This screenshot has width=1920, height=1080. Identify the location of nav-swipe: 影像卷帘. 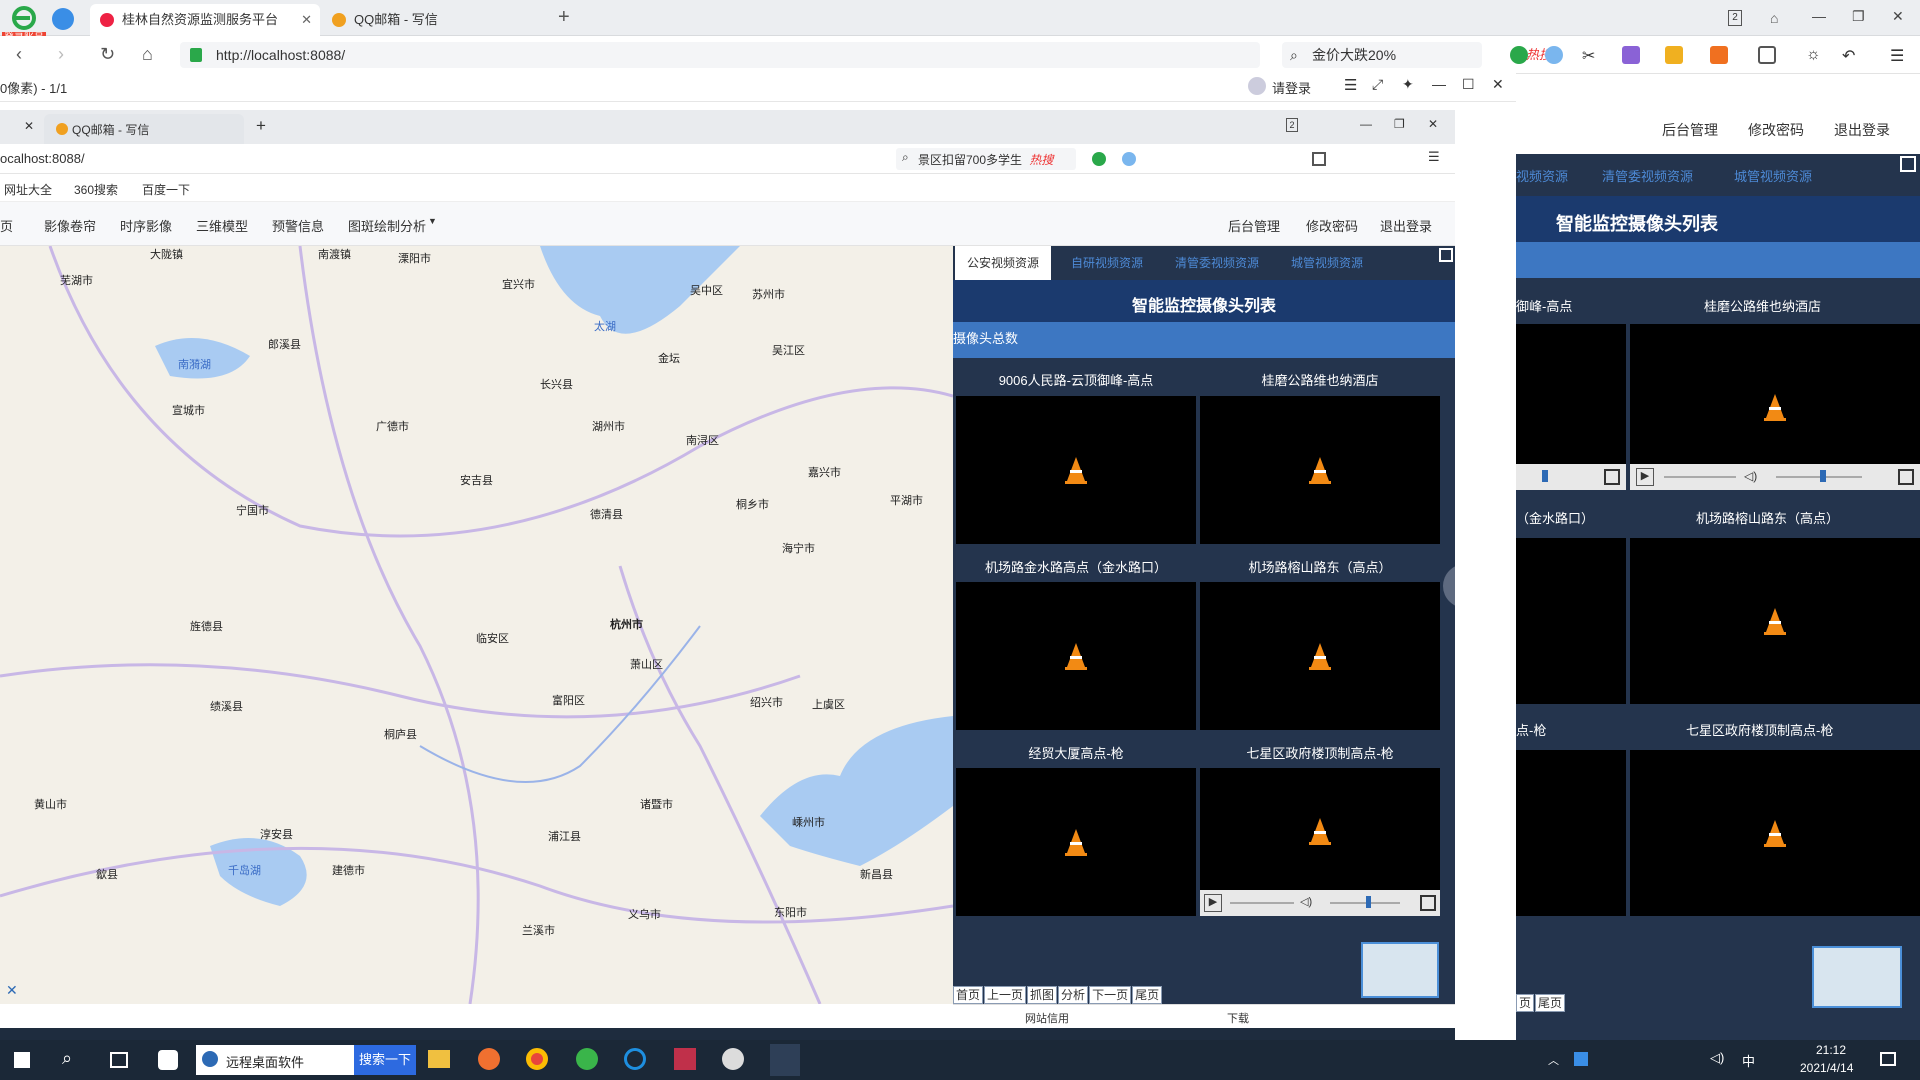
(70, 225).